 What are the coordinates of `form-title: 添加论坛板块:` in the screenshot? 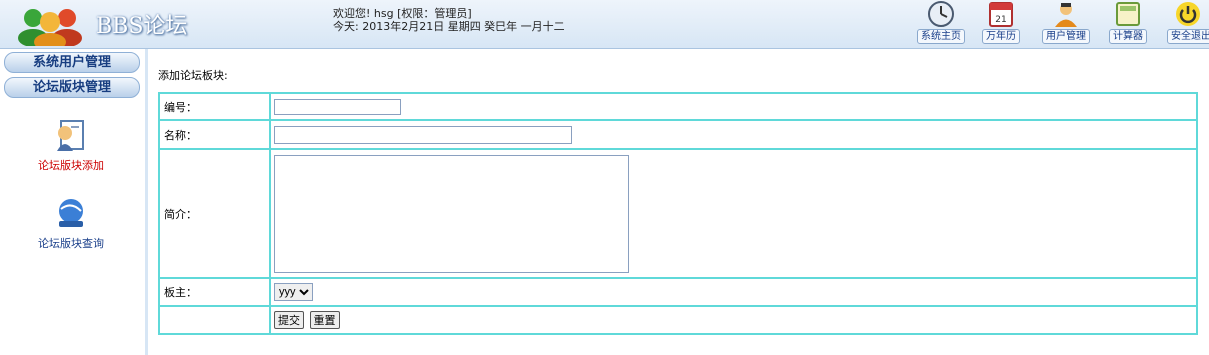 It's located at (193, 75).